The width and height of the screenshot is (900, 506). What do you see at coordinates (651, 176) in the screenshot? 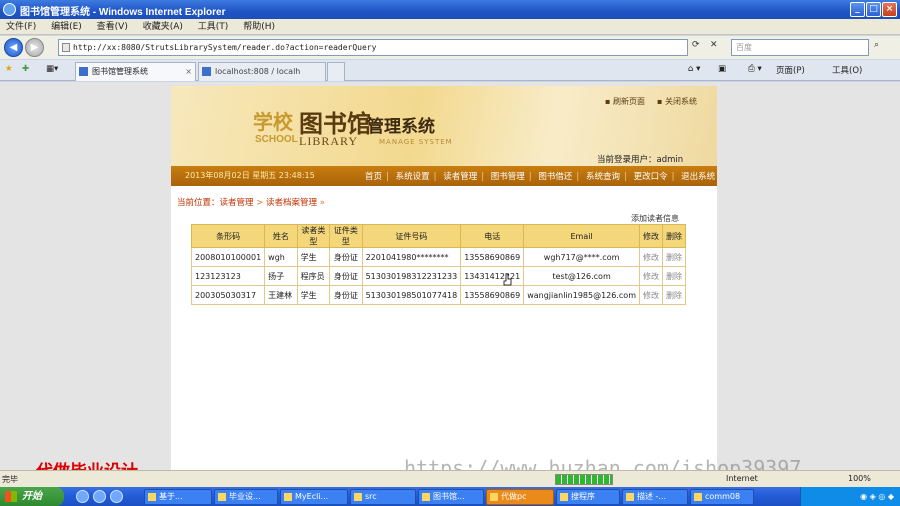
I see `nav-change-password: 更改口令` at bounding box center [651, 176].